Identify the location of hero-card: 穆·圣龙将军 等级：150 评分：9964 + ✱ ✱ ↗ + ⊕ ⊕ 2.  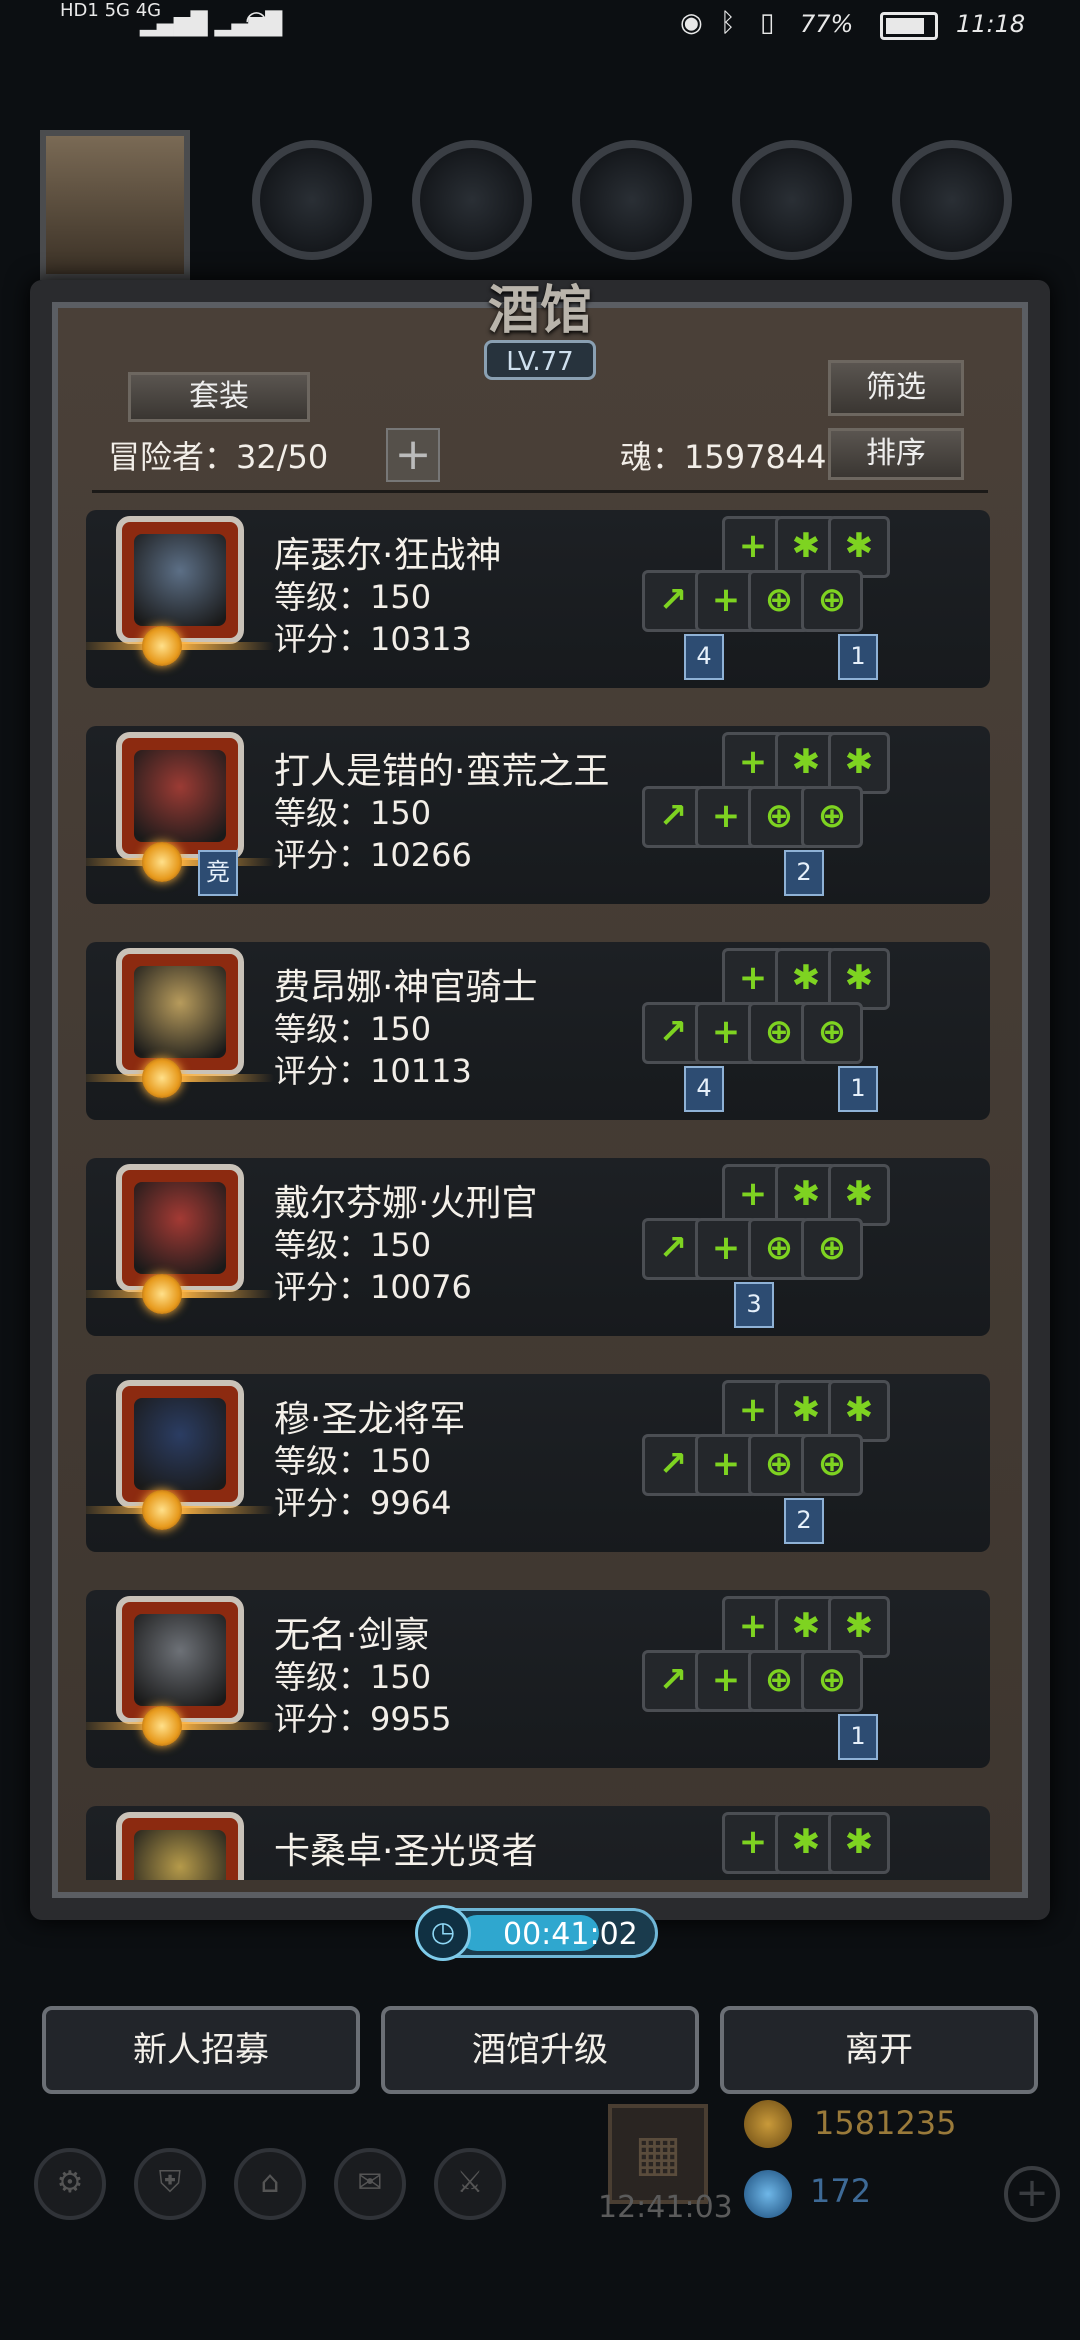
(538, 1463).